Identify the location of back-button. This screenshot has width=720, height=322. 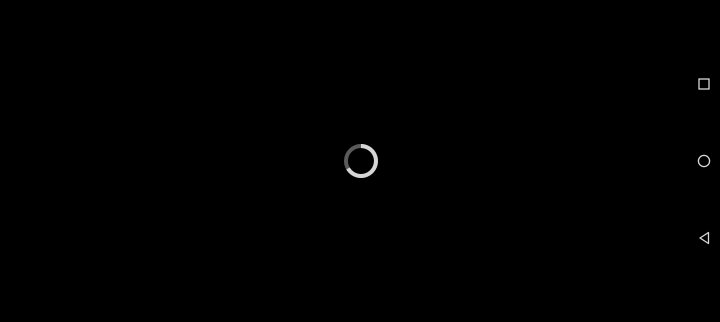
(704, 238).